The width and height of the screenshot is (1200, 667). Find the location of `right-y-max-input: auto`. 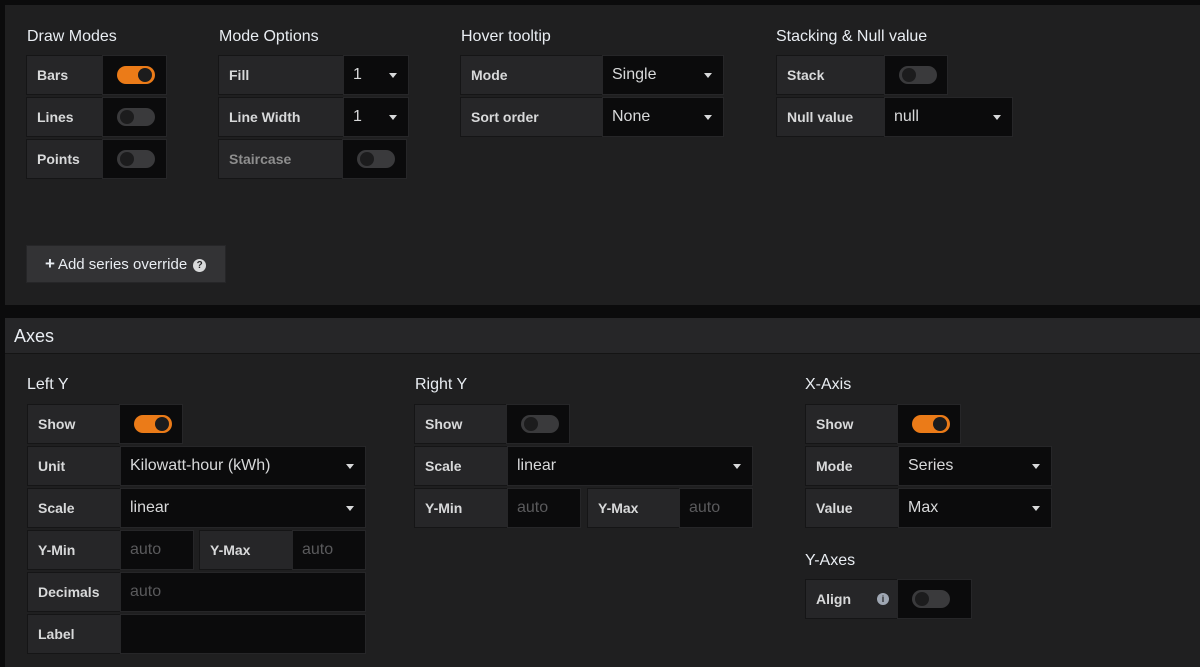

right-y-max-input: auto is located at coordinates (716, 508).